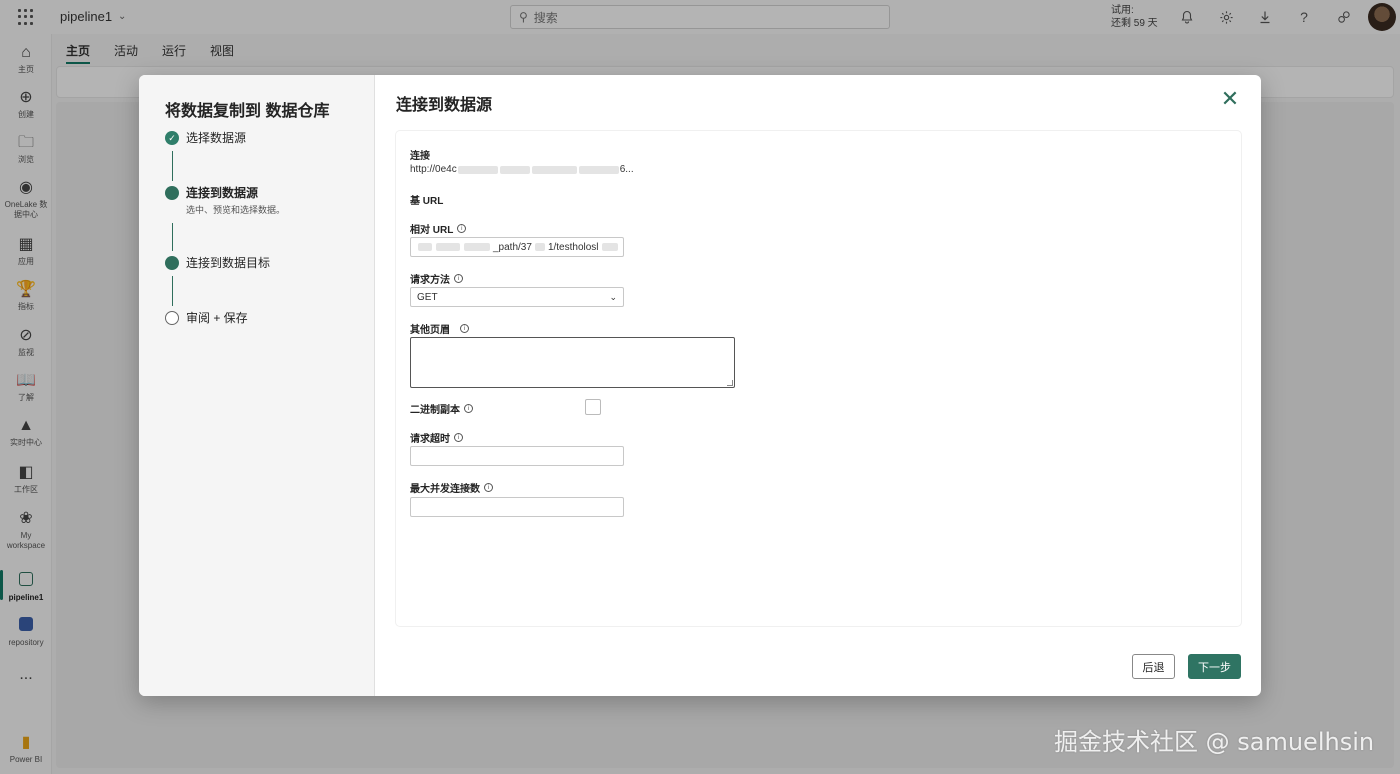  I want to click on step-choose-source: ✓ 选择数据源, so click(205, 138).